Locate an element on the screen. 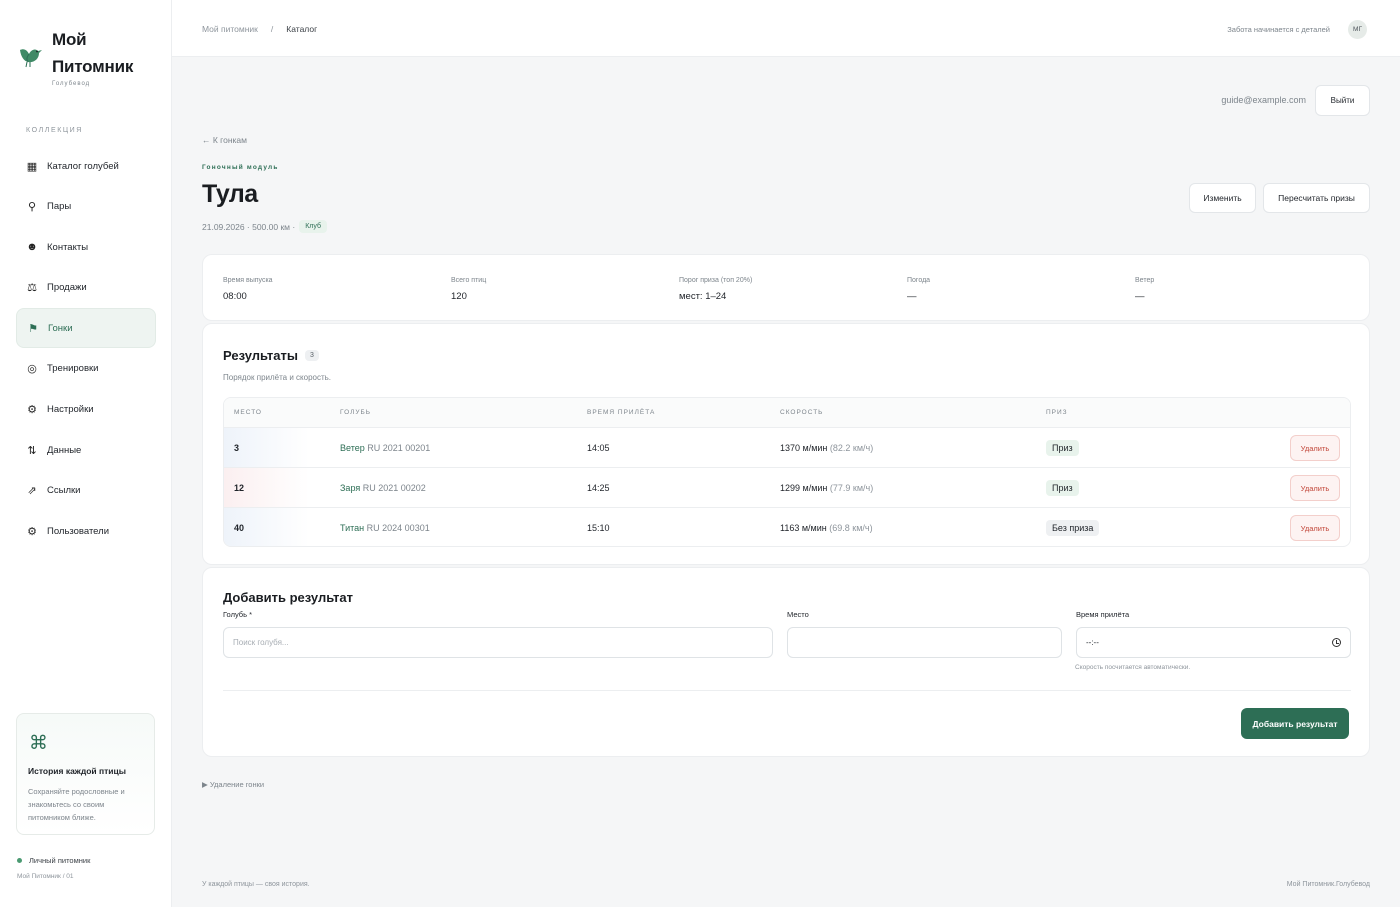  pigeon-field-label: Голубь * is located at coordinates (237, 614).